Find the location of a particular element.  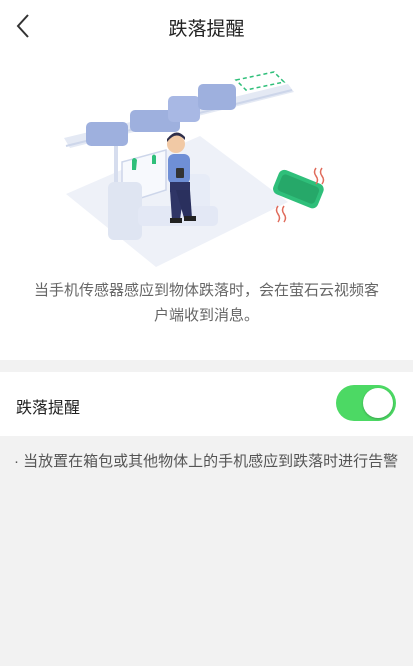

feature-description: 当手机传感器感应到物体跌落时，会在萤石云视频客户端收到消息。 is located at coordinates (206, 303).